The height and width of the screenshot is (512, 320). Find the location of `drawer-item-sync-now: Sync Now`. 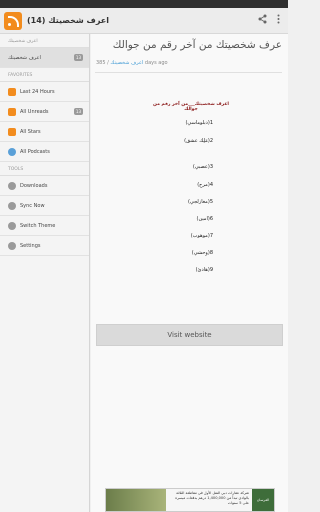

drawer-item-sync-now: Sync Now is located at coordinates (44, 206).